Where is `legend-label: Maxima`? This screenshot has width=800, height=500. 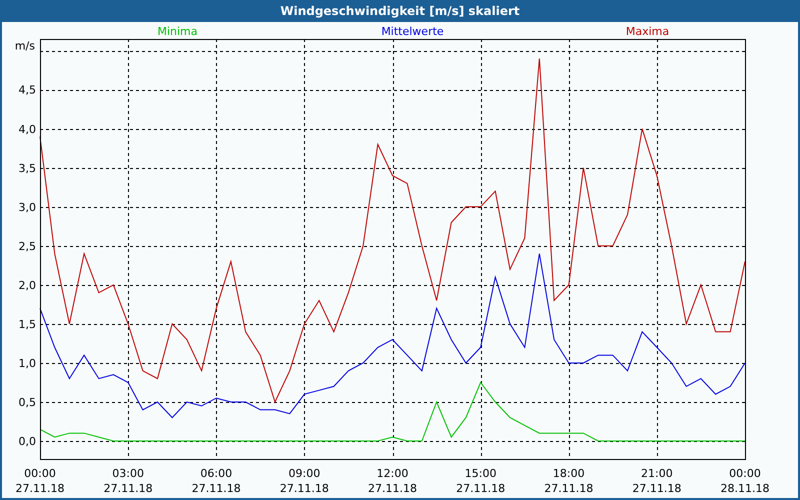
legend-label: Maxima is located at coordinates (648, 31).